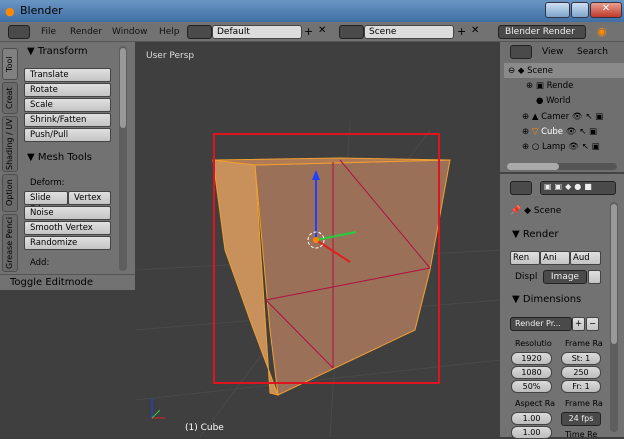  I want to click on aspect-ratio-label: Aspect Ra, so click(535, 403).